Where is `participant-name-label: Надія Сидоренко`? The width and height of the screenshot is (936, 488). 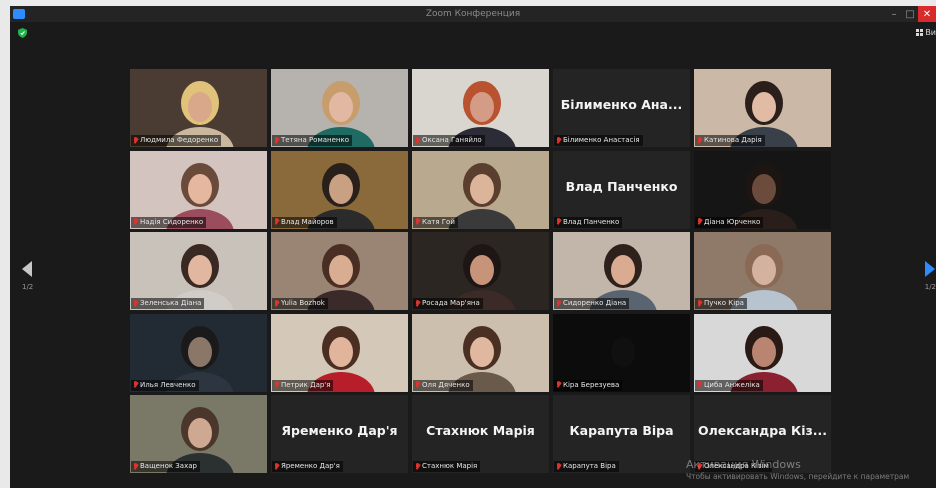
participant-name-label: Надія Сидоренко is located at coordinates (169, 222).